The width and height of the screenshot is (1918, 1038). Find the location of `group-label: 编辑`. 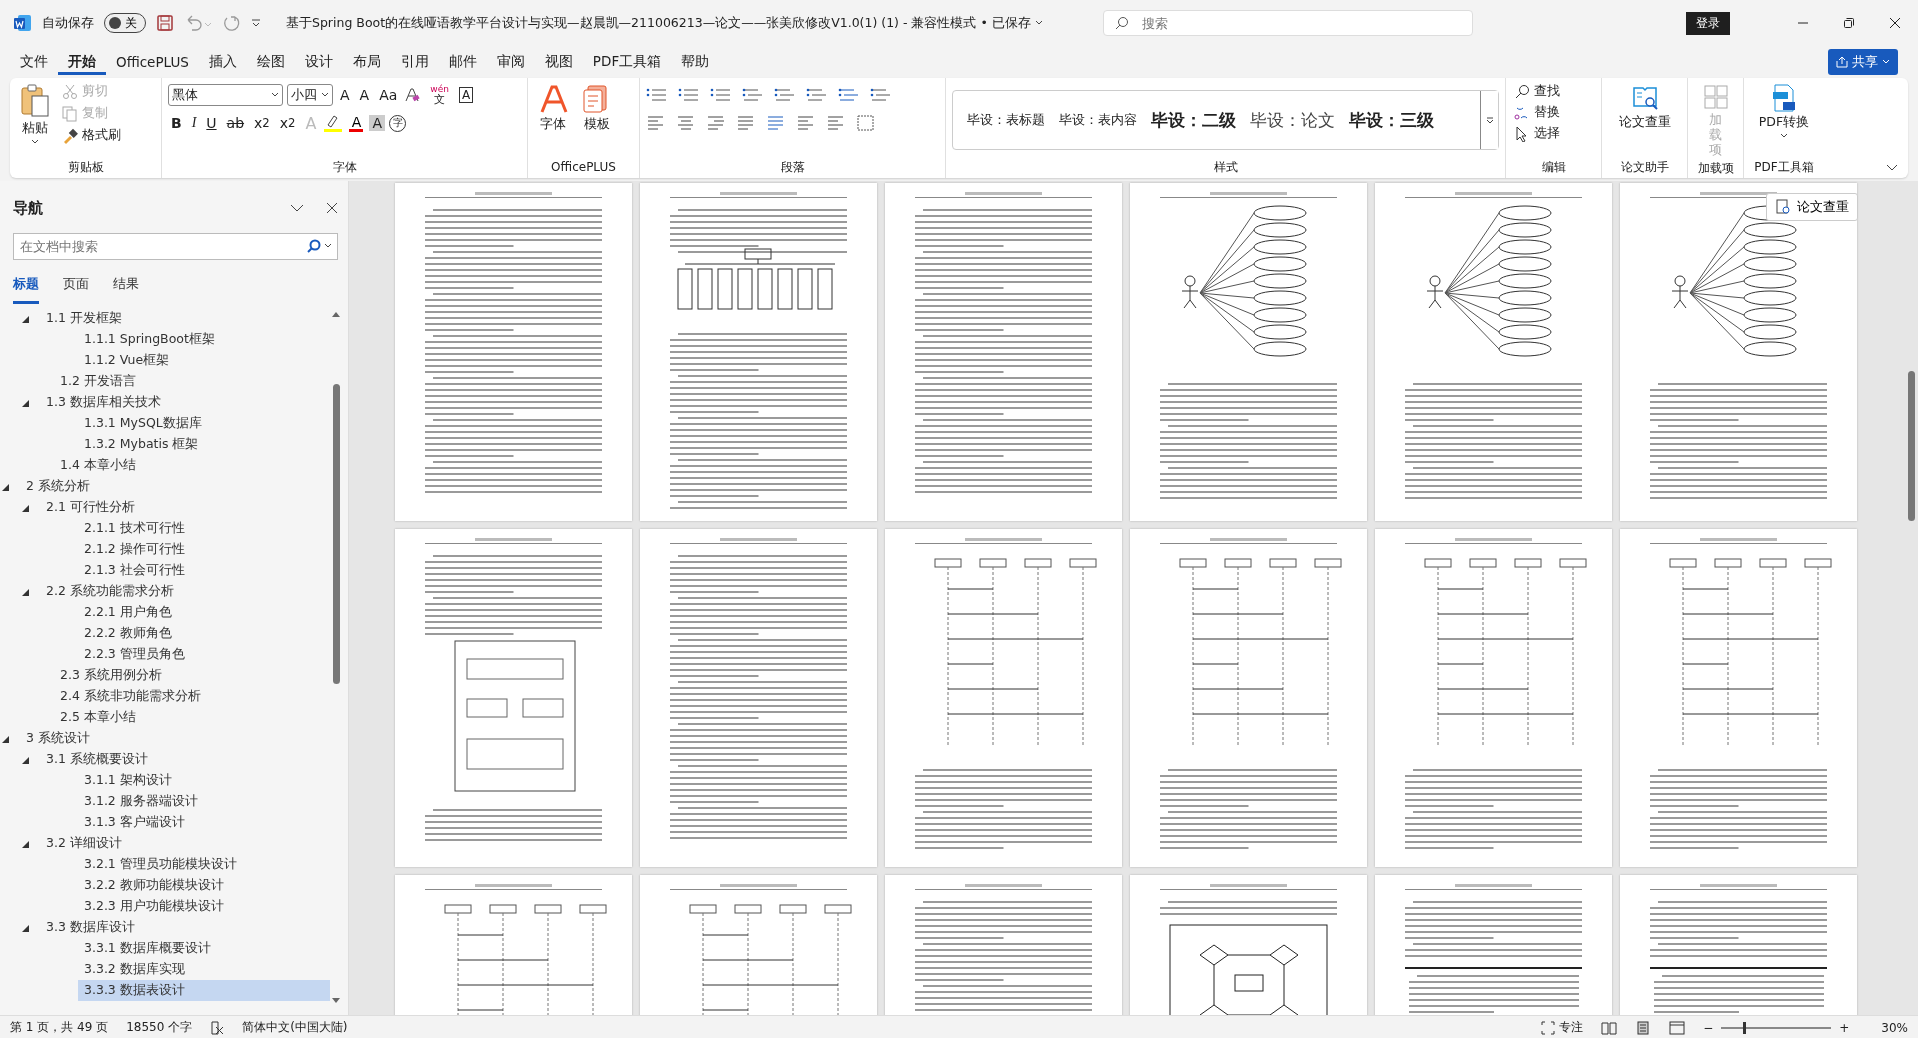

group-label: 编辑 is located at coordinates (1553, 167).